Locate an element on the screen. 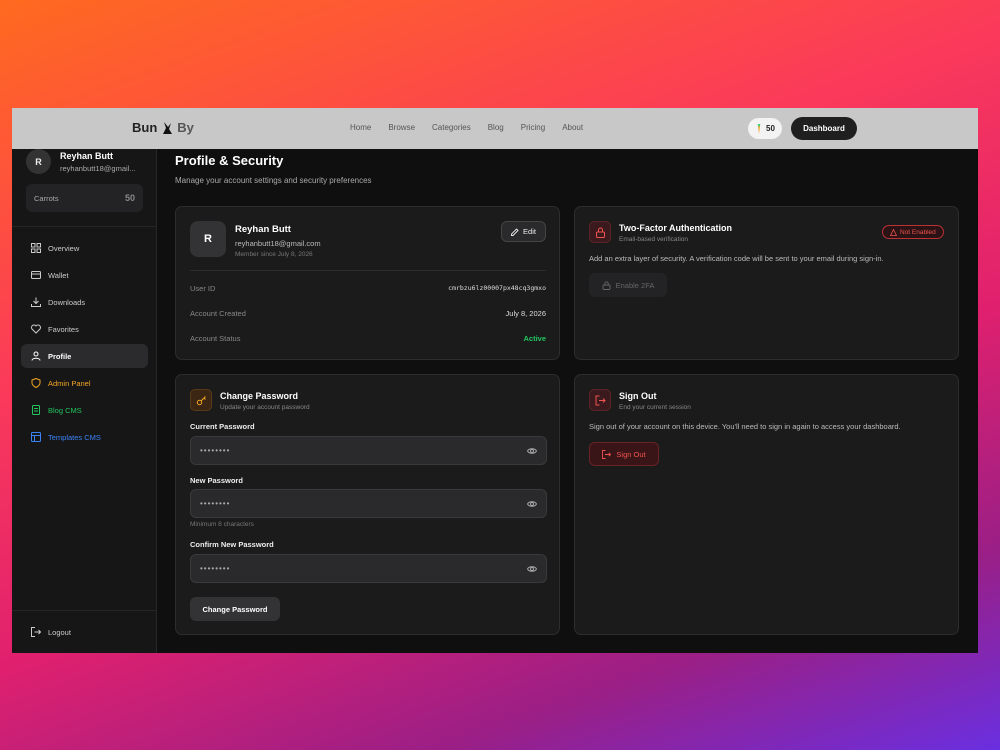  user-id-label: User ID is located at coordinates (203, 288).